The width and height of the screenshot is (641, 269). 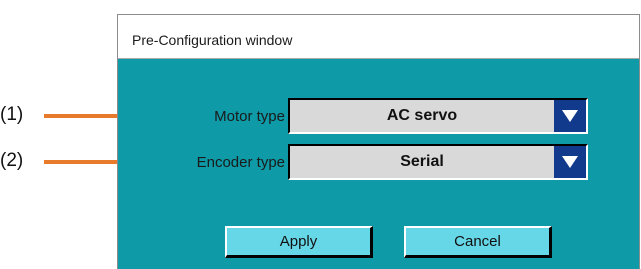 What do you see at coordinates (422, 115) in the screenshot?
I see `motor-type-value: AC servo` at bounding box center [422, 115].